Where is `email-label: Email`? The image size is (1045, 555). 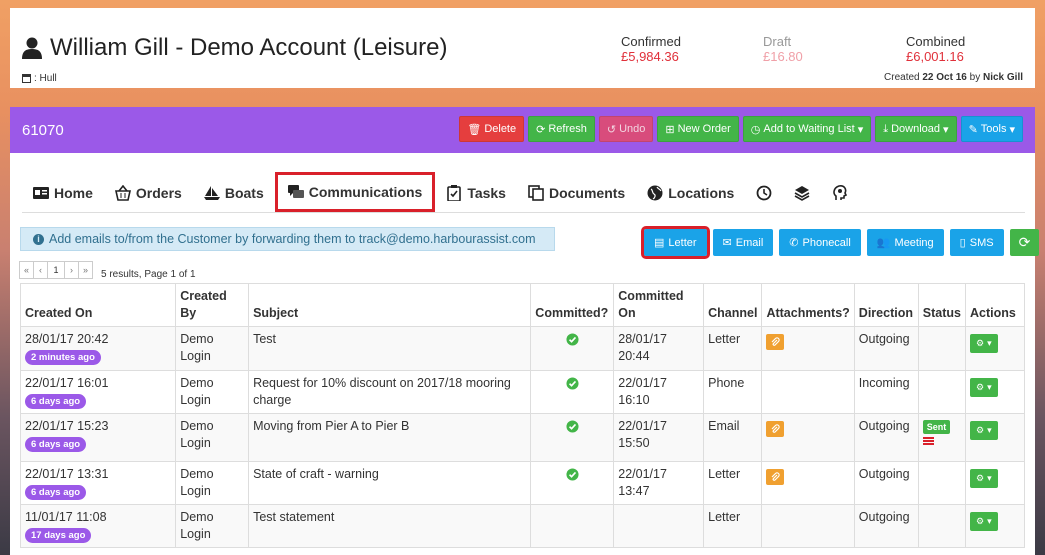
email-label: Email is located at coordinates (749, 242).